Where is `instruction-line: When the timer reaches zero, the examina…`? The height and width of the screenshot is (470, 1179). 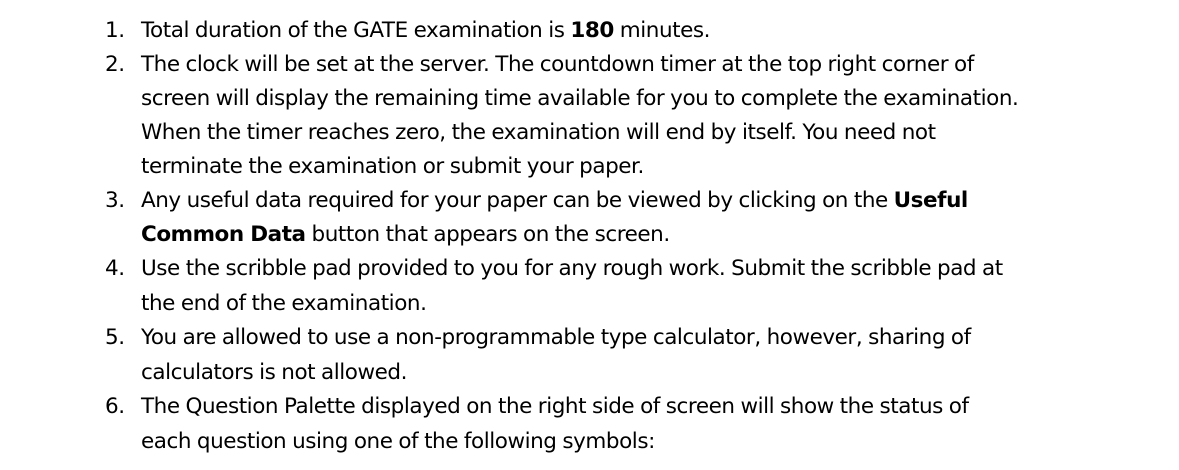
instruction-line: When the timer reaches zero, the examina… is located at coordinates (538, 132).